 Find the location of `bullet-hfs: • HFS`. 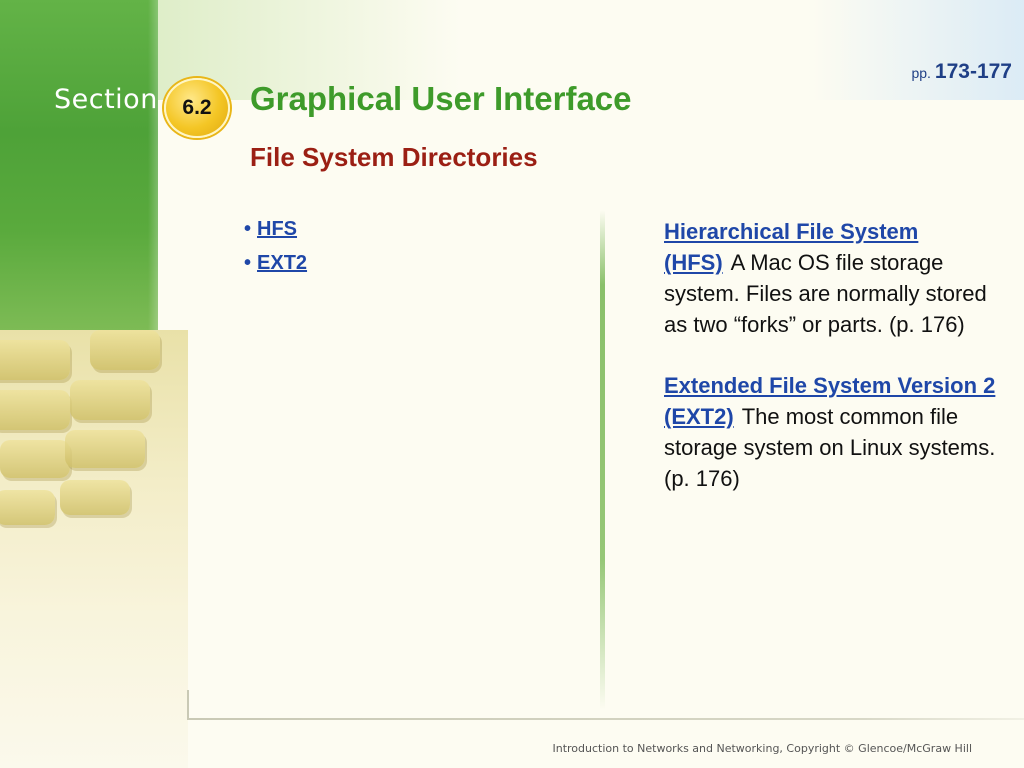

bullet-hfs: • HFS is located at coordinates (275, 229).